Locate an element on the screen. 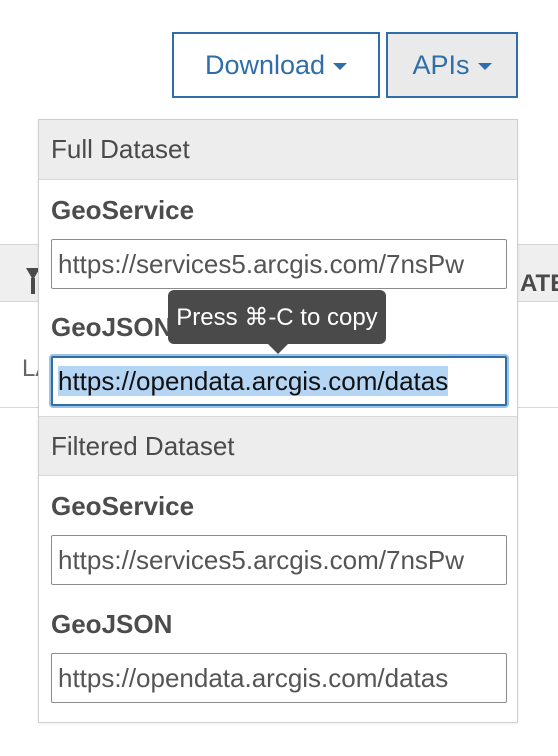 The image size is (558, 756). apis-button-label: APIs is located at coordinates (441, 64).